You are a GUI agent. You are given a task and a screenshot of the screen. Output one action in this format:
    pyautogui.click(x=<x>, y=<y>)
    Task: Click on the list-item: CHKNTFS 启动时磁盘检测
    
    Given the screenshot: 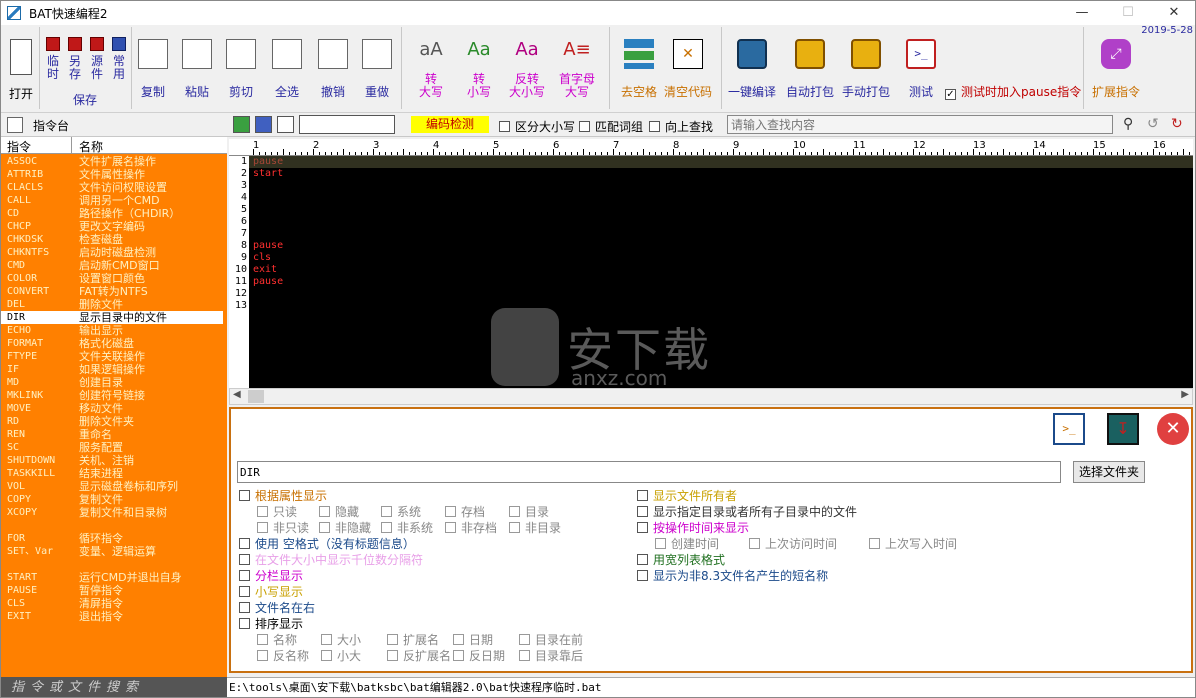 What is the action you would take?
    pyautogui.click(x=112, y=252)
    